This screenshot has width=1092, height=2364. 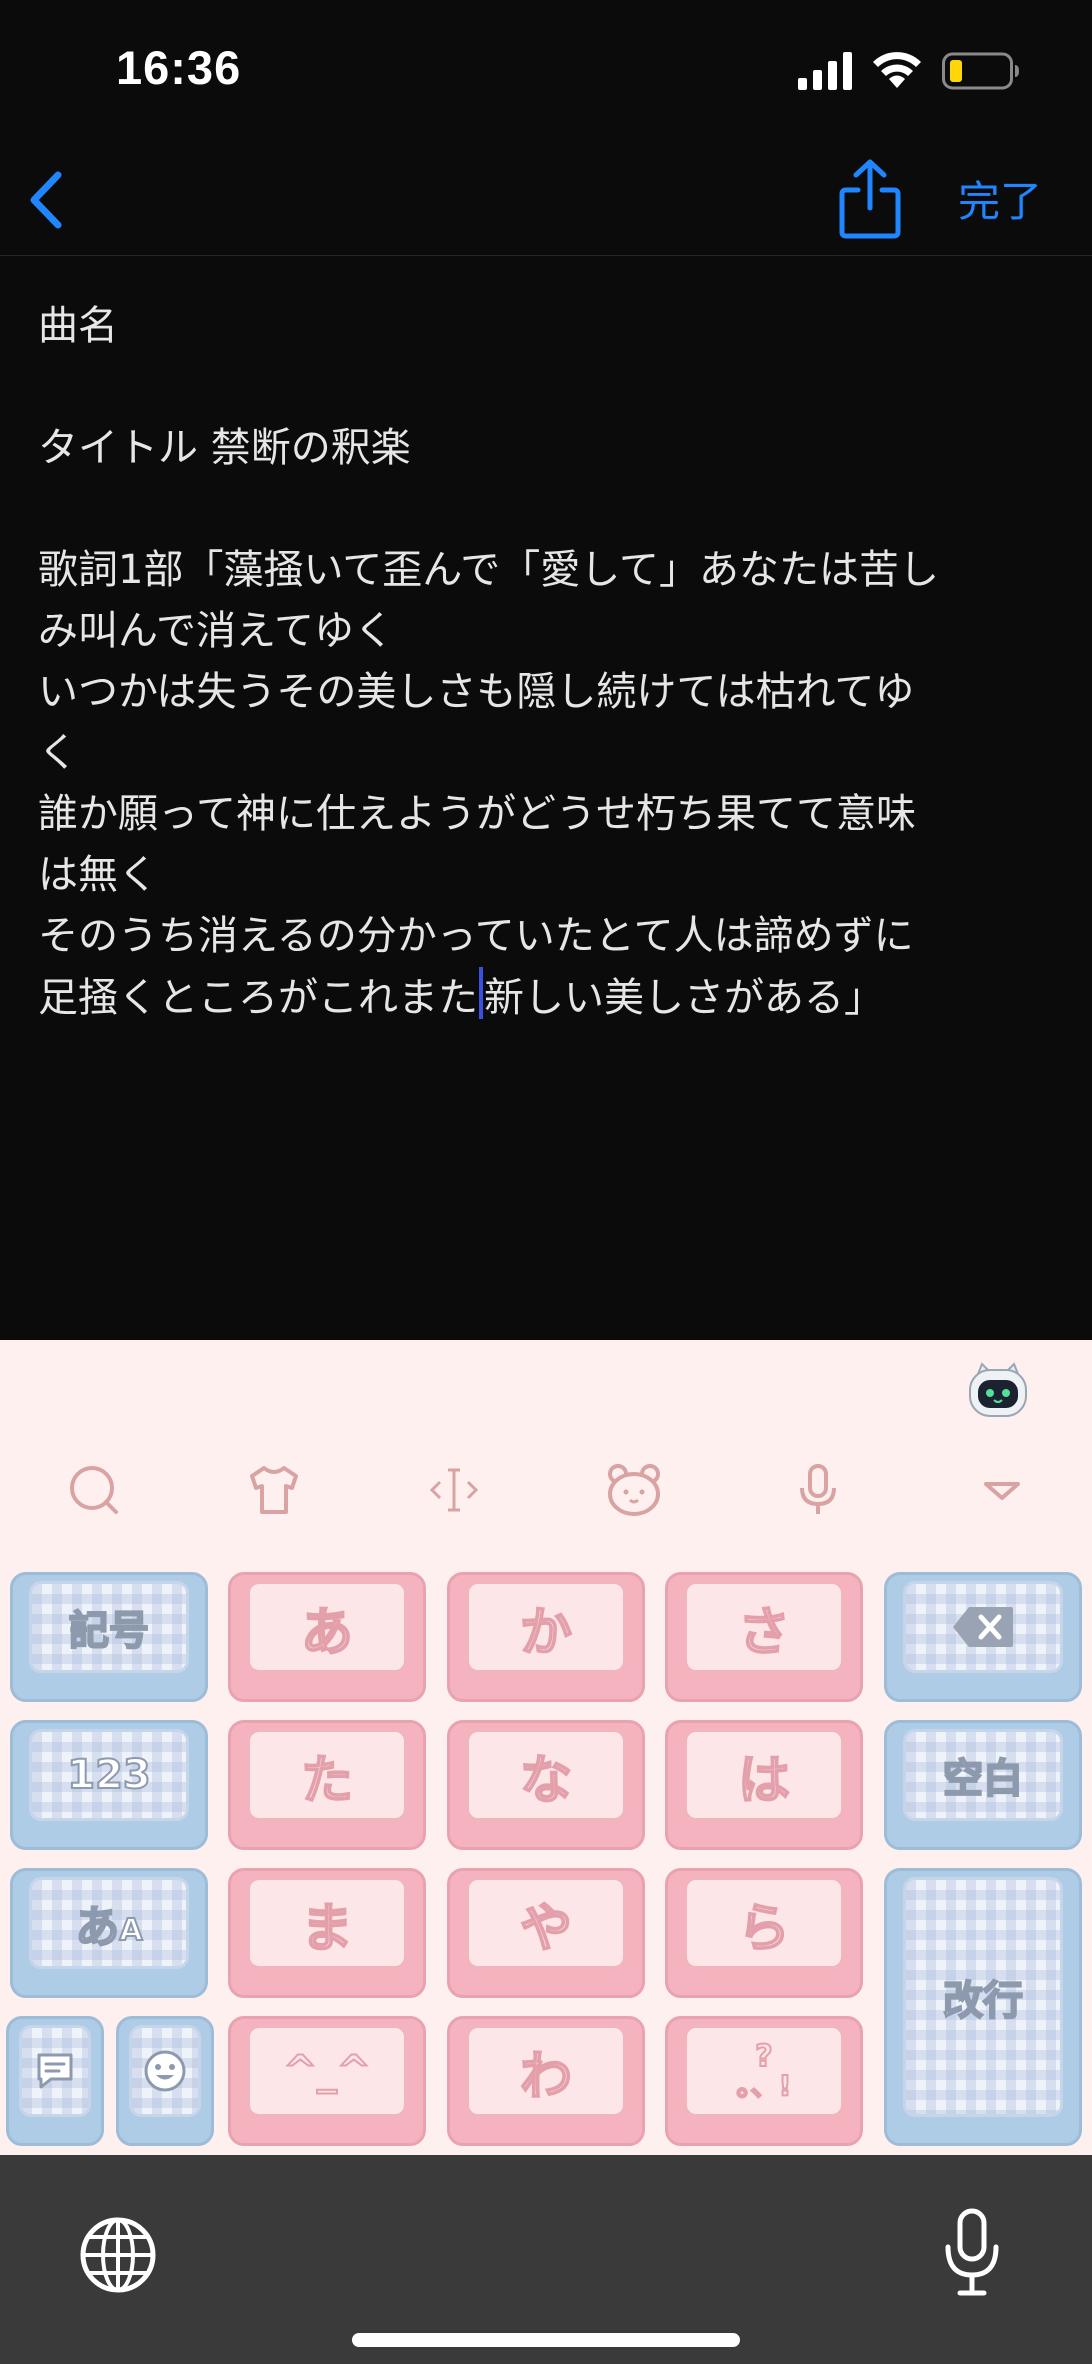 I want to click on text-after-caret: 新しい美しさがある」, so click(x=684, y=998).